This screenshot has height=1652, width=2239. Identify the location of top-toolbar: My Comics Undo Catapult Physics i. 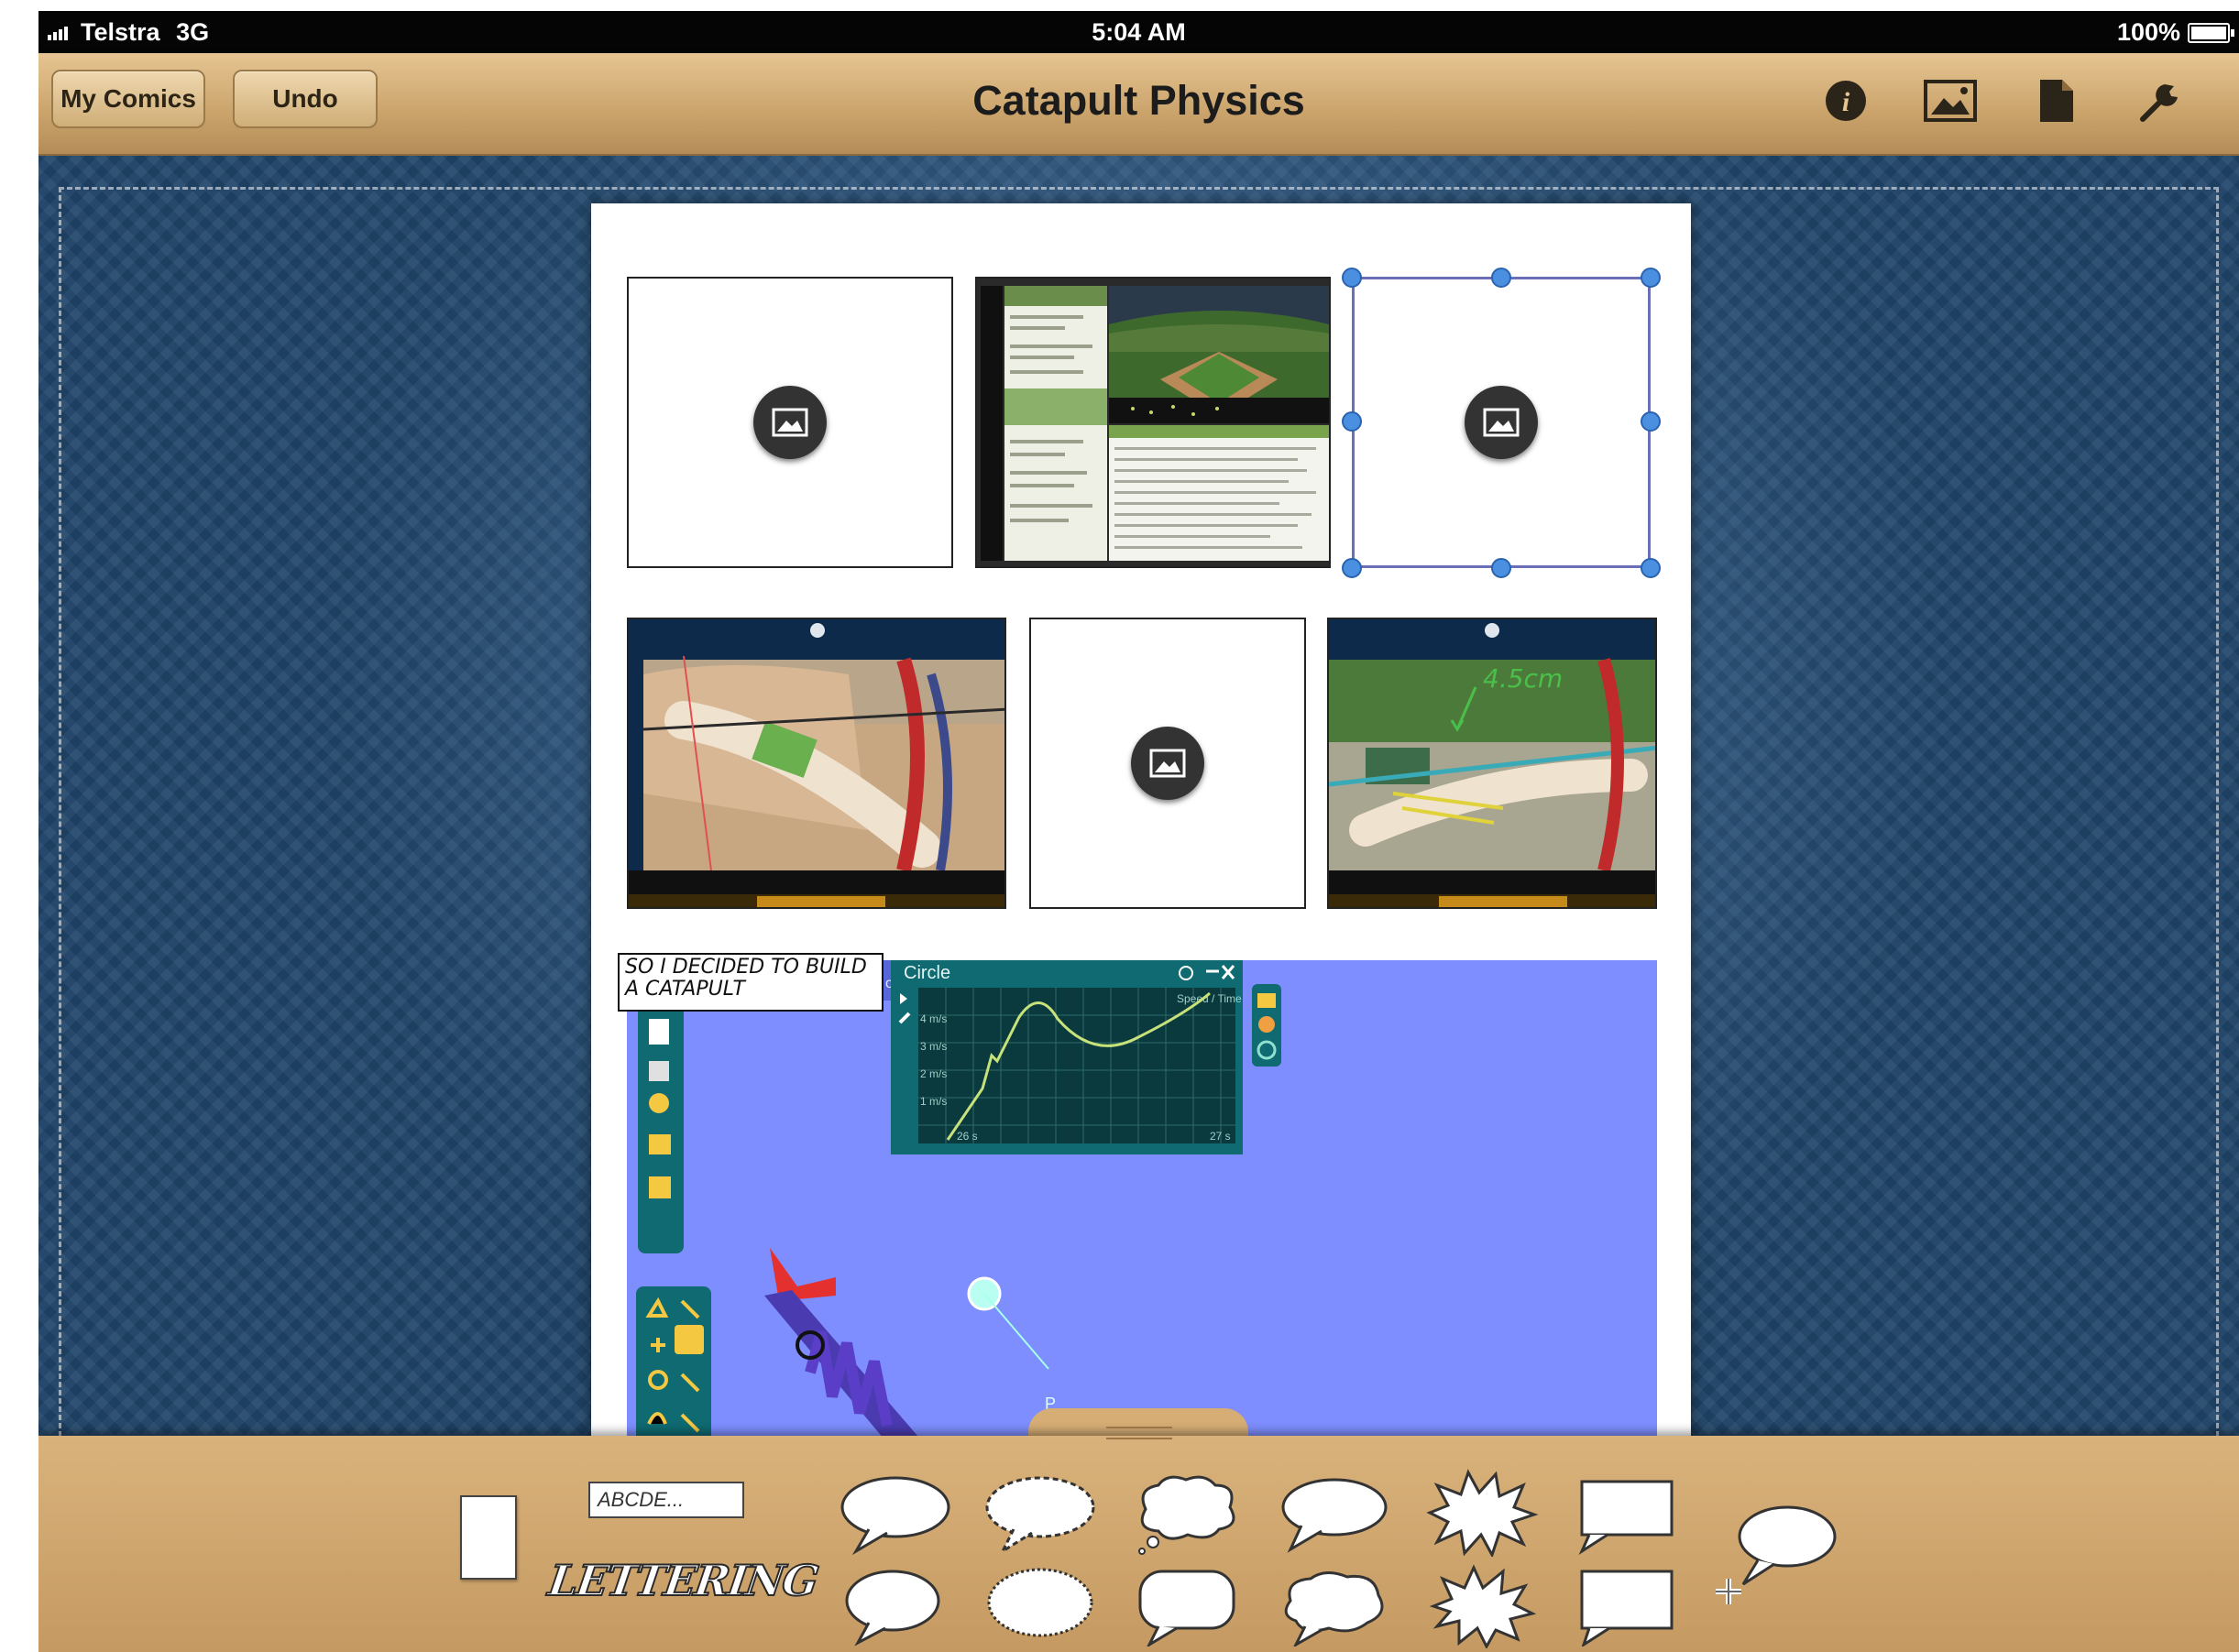
(1138, 104).